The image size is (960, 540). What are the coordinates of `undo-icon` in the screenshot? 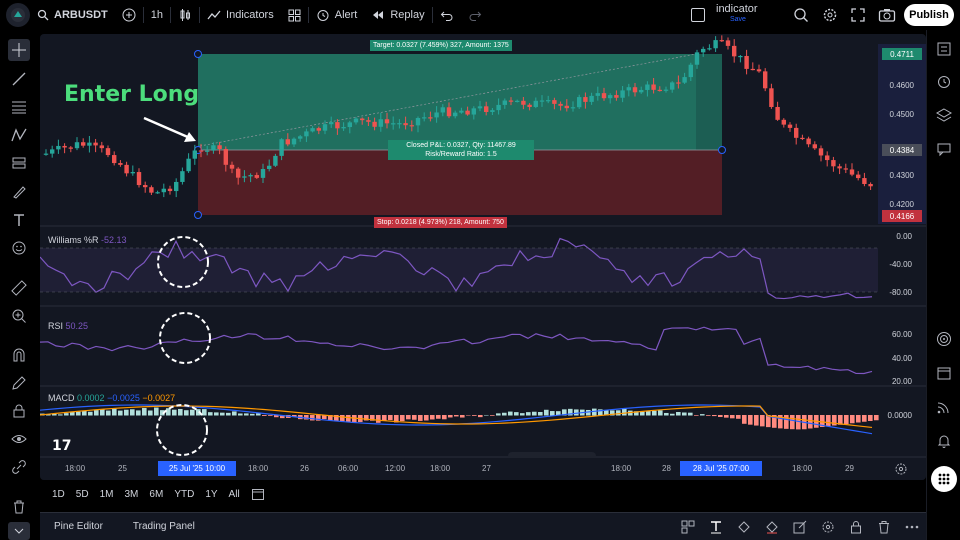 It's located at (446, 16).